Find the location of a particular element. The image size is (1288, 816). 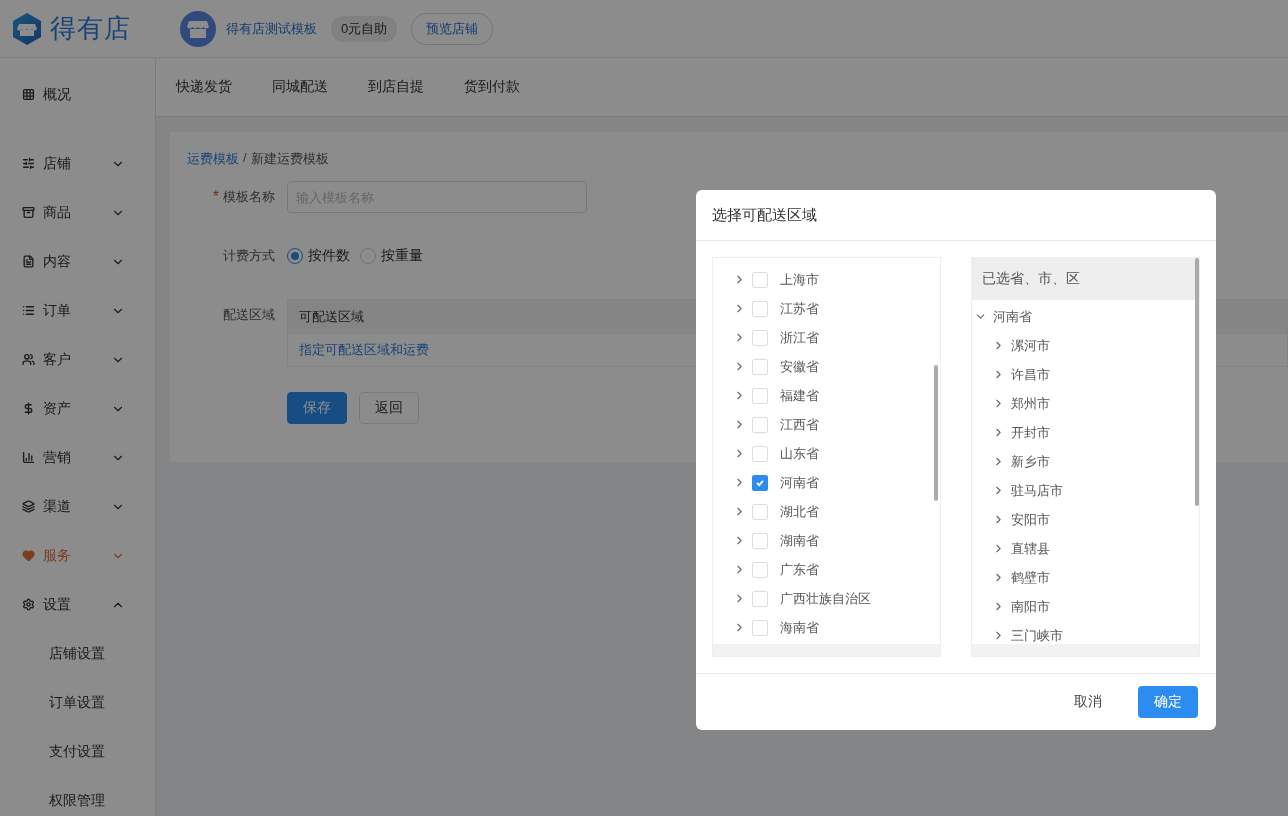

archive-icon is located at coordinates (28, 212).